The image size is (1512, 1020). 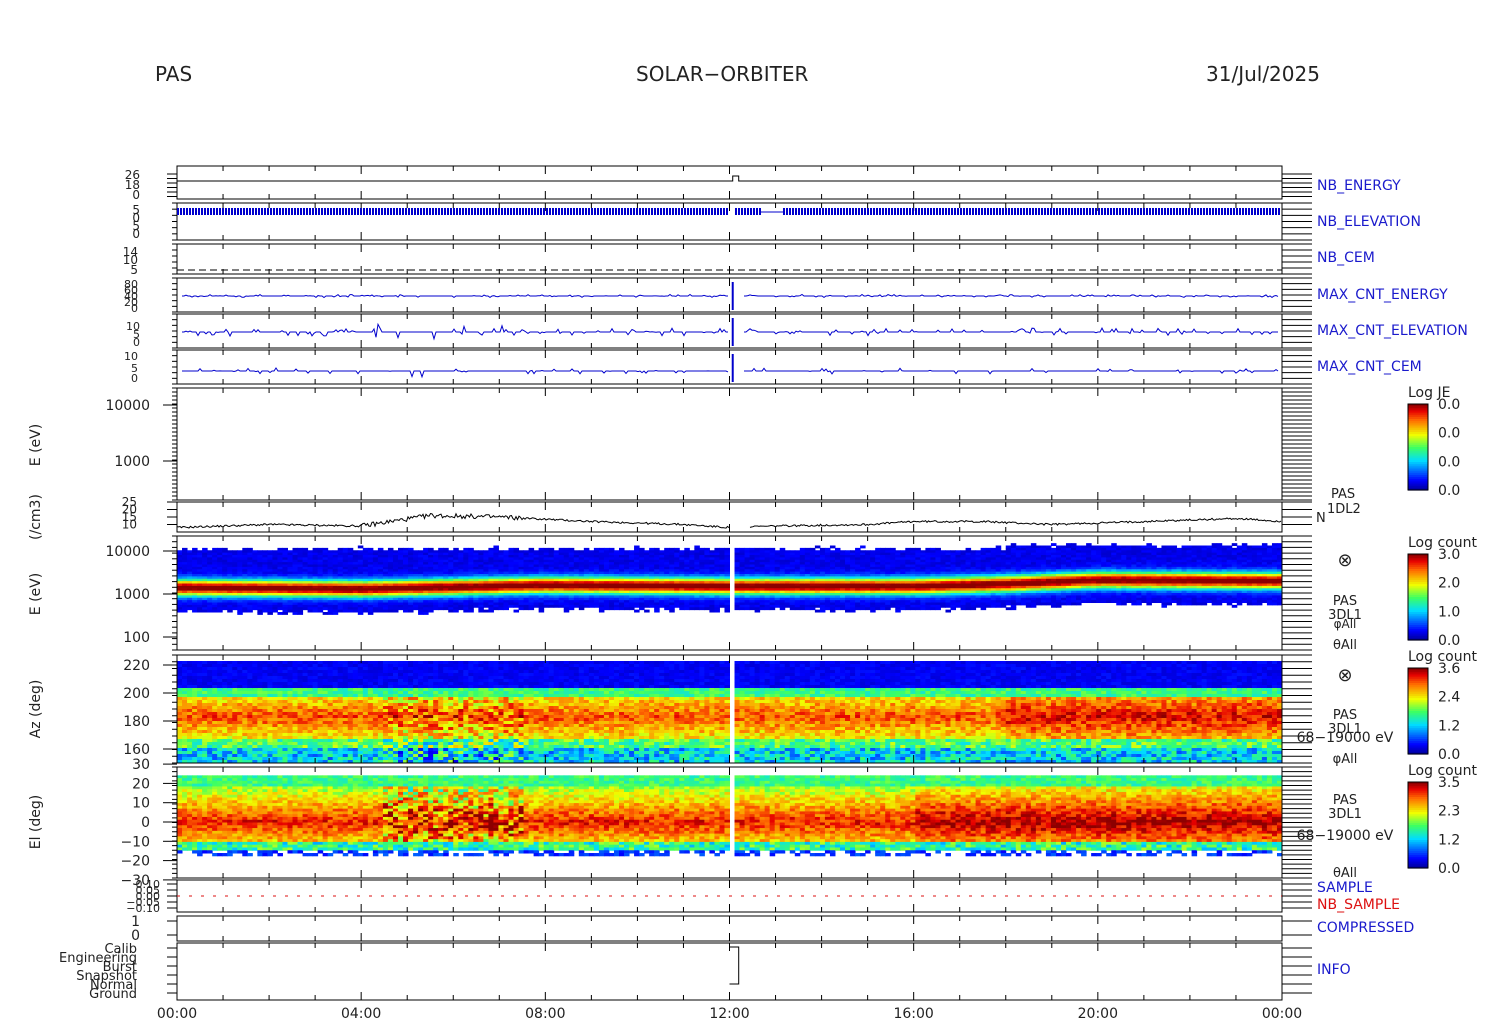 I want to click on nb-spec-ytick-label: 1000, so click(x=132, y=462).